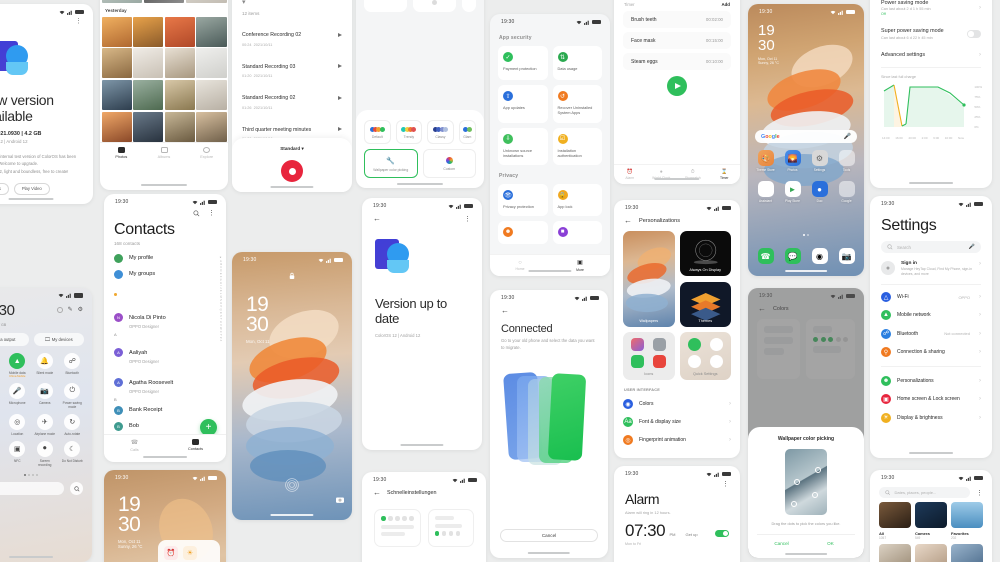  I want to click on toggle-screen-recording: ⏺ Screen recording, so click(45, 454).